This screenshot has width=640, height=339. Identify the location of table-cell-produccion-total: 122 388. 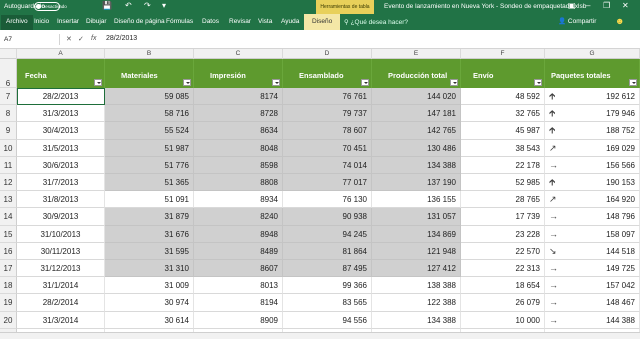
(416, 303).